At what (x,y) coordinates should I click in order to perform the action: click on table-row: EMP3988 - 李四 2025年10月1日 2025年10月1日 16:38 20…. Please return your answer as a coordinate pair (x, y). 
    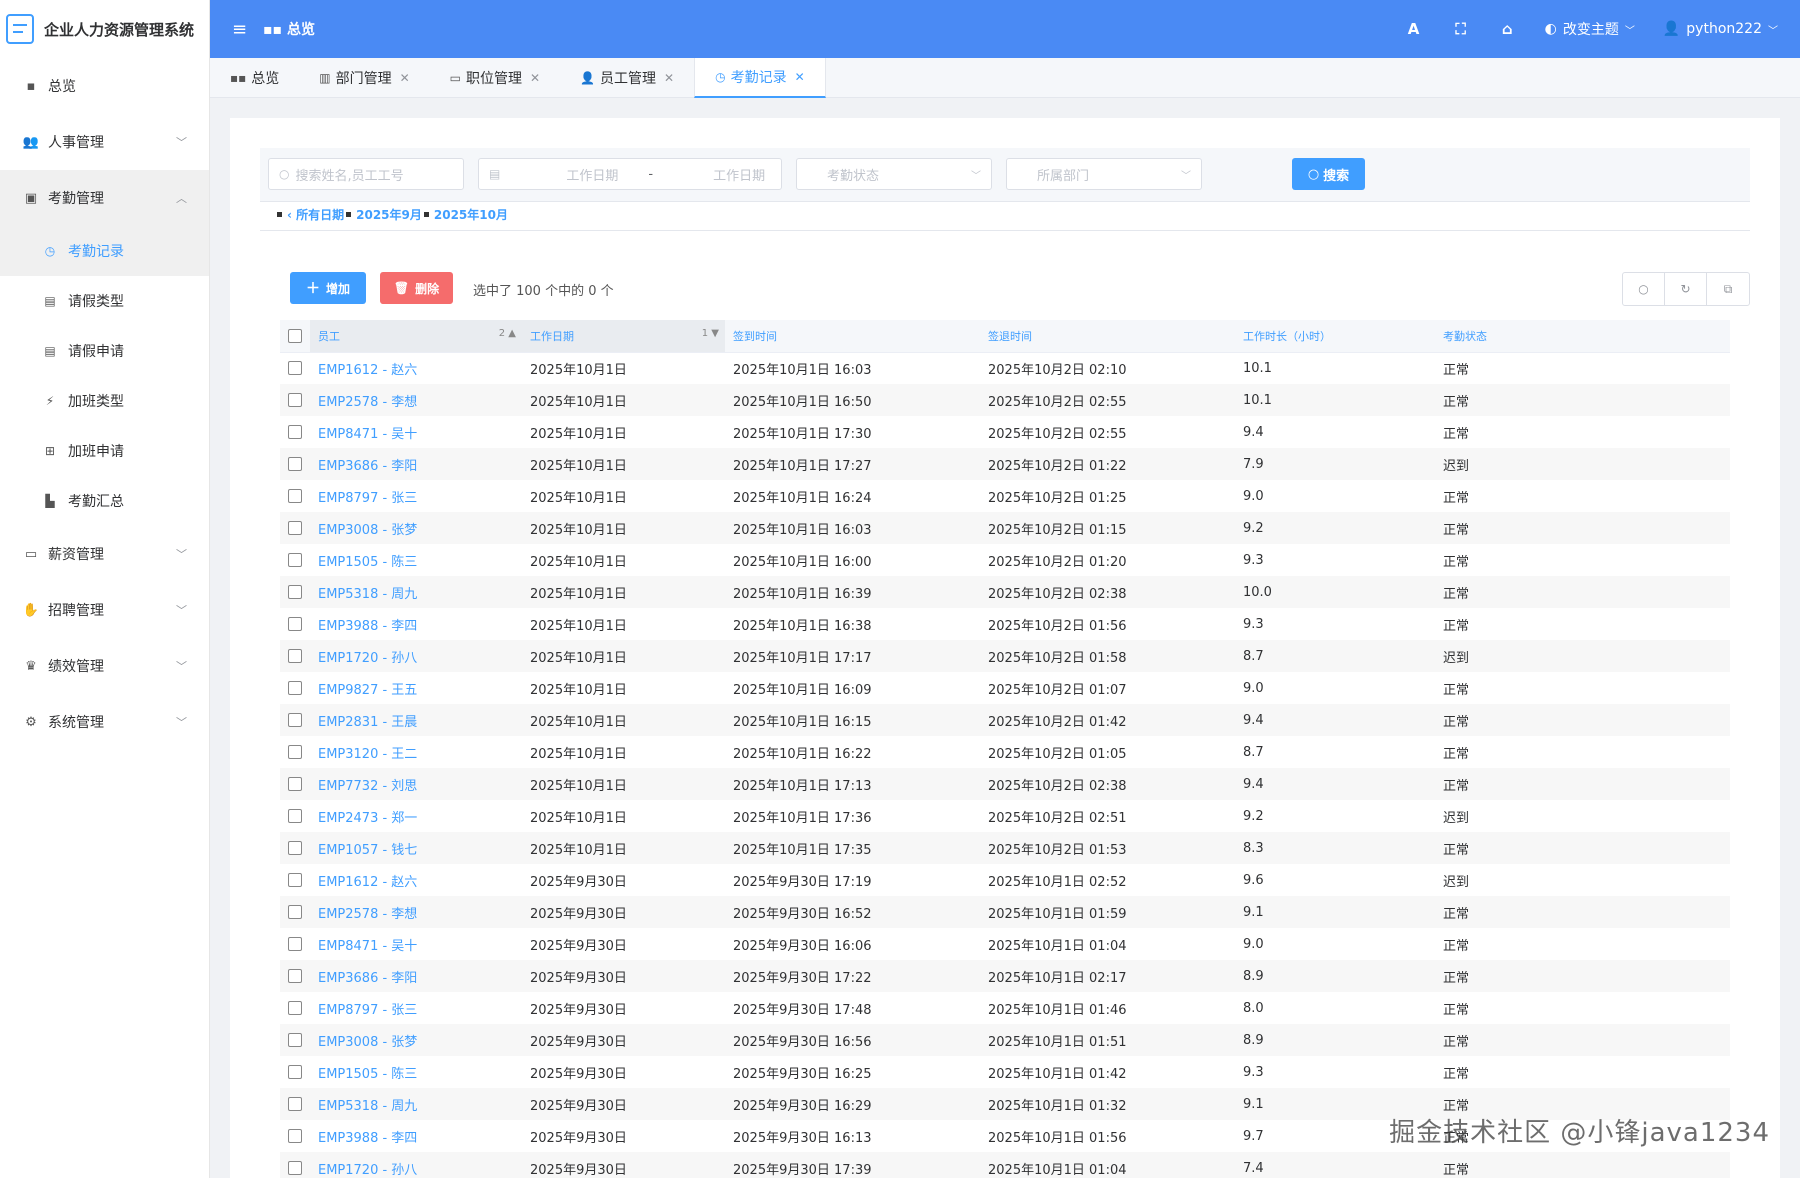
    Looking at the image, I should click on (1005, 624).